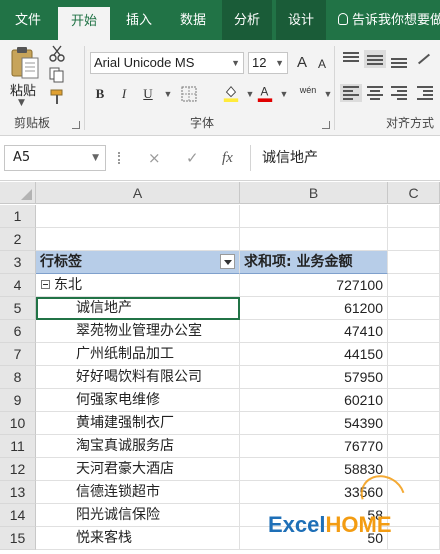  What do you see at coordinates (18, 331) in the screenshot?
I see `row-header: 6` at bounding box center [18, 331].